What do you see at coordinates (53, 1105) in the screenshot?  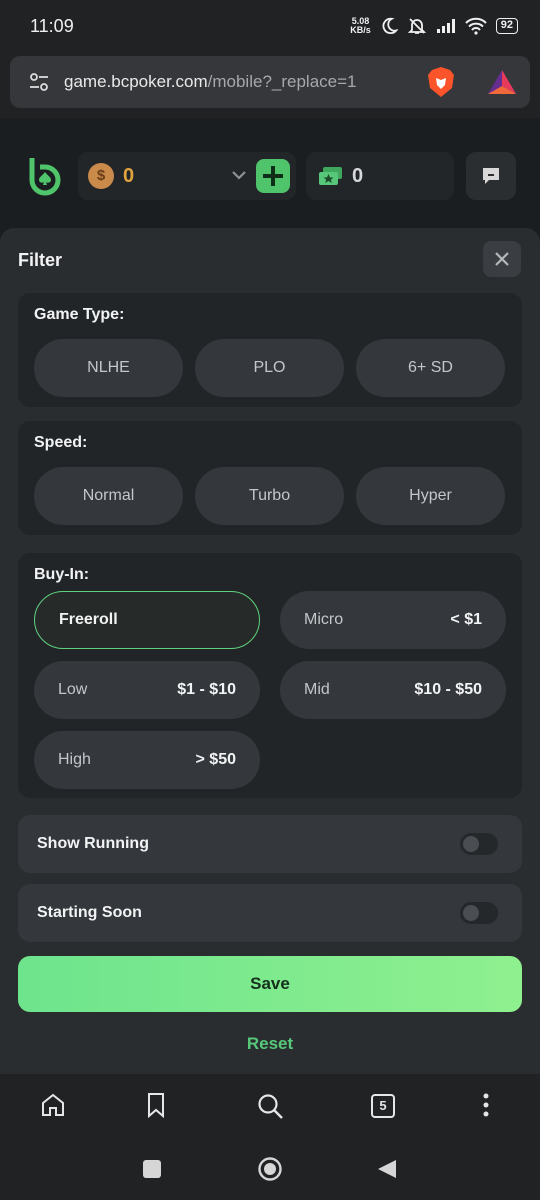 I see `home-icon` at bounding box center [53, 1105].